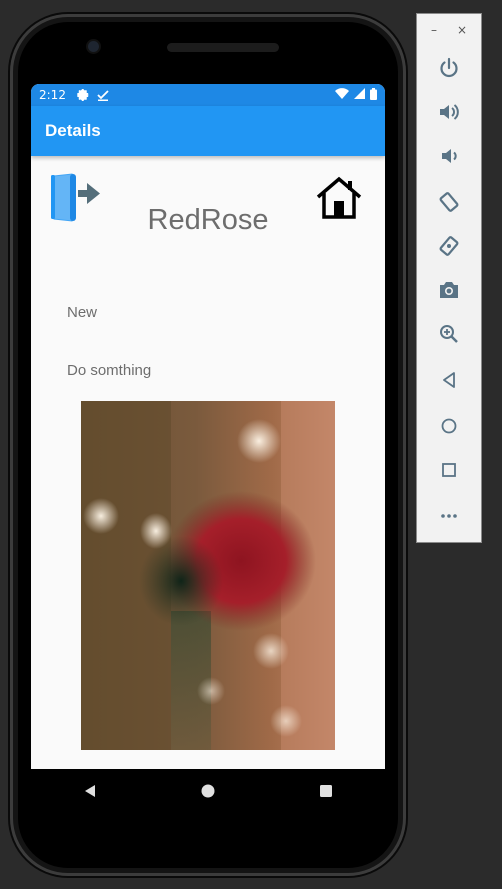  I want to click on camera-screenshot-icon, so click(449, 290).